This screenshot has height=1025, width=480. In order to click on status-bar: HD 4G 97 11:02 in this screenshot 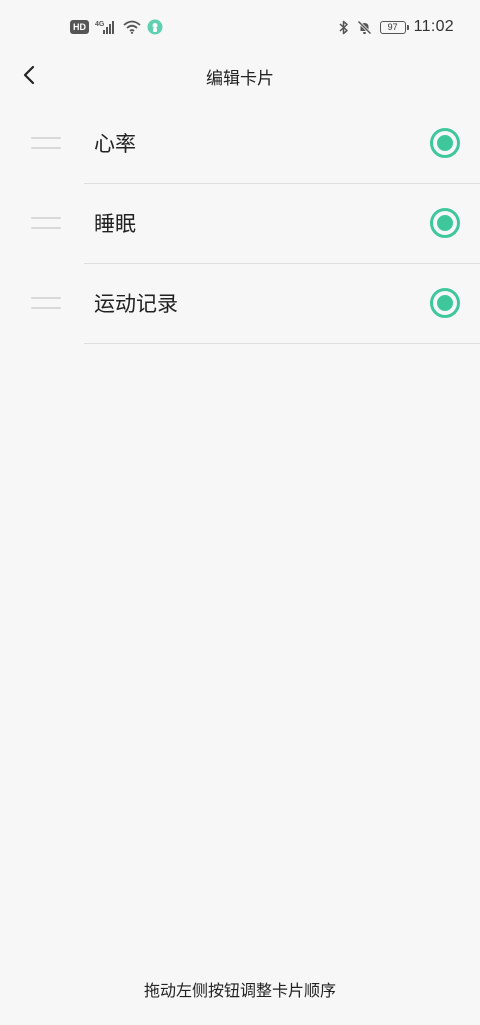, I will do `click(240, 28)`.